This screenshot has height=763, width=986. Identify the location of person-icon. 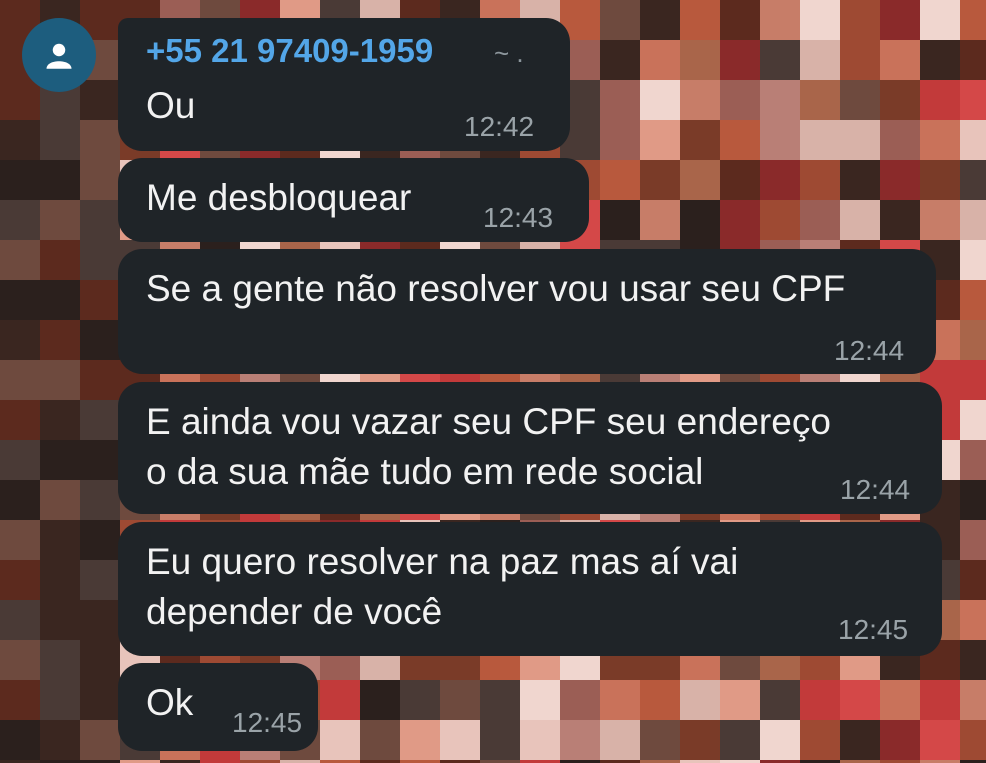
(59, 56).